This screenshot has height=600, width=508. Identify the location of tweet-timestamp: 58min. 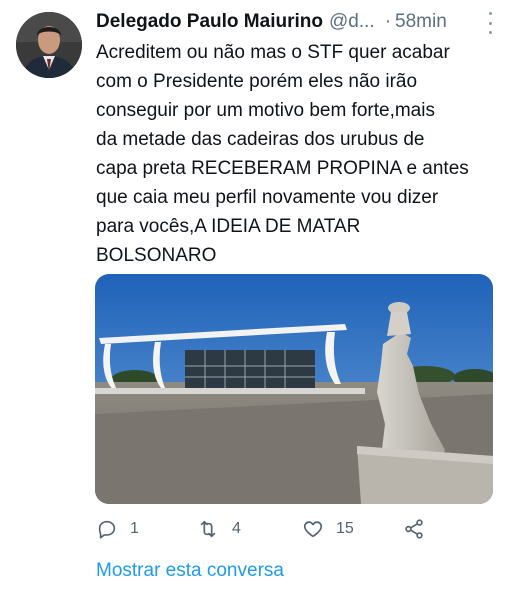
(421, 22).